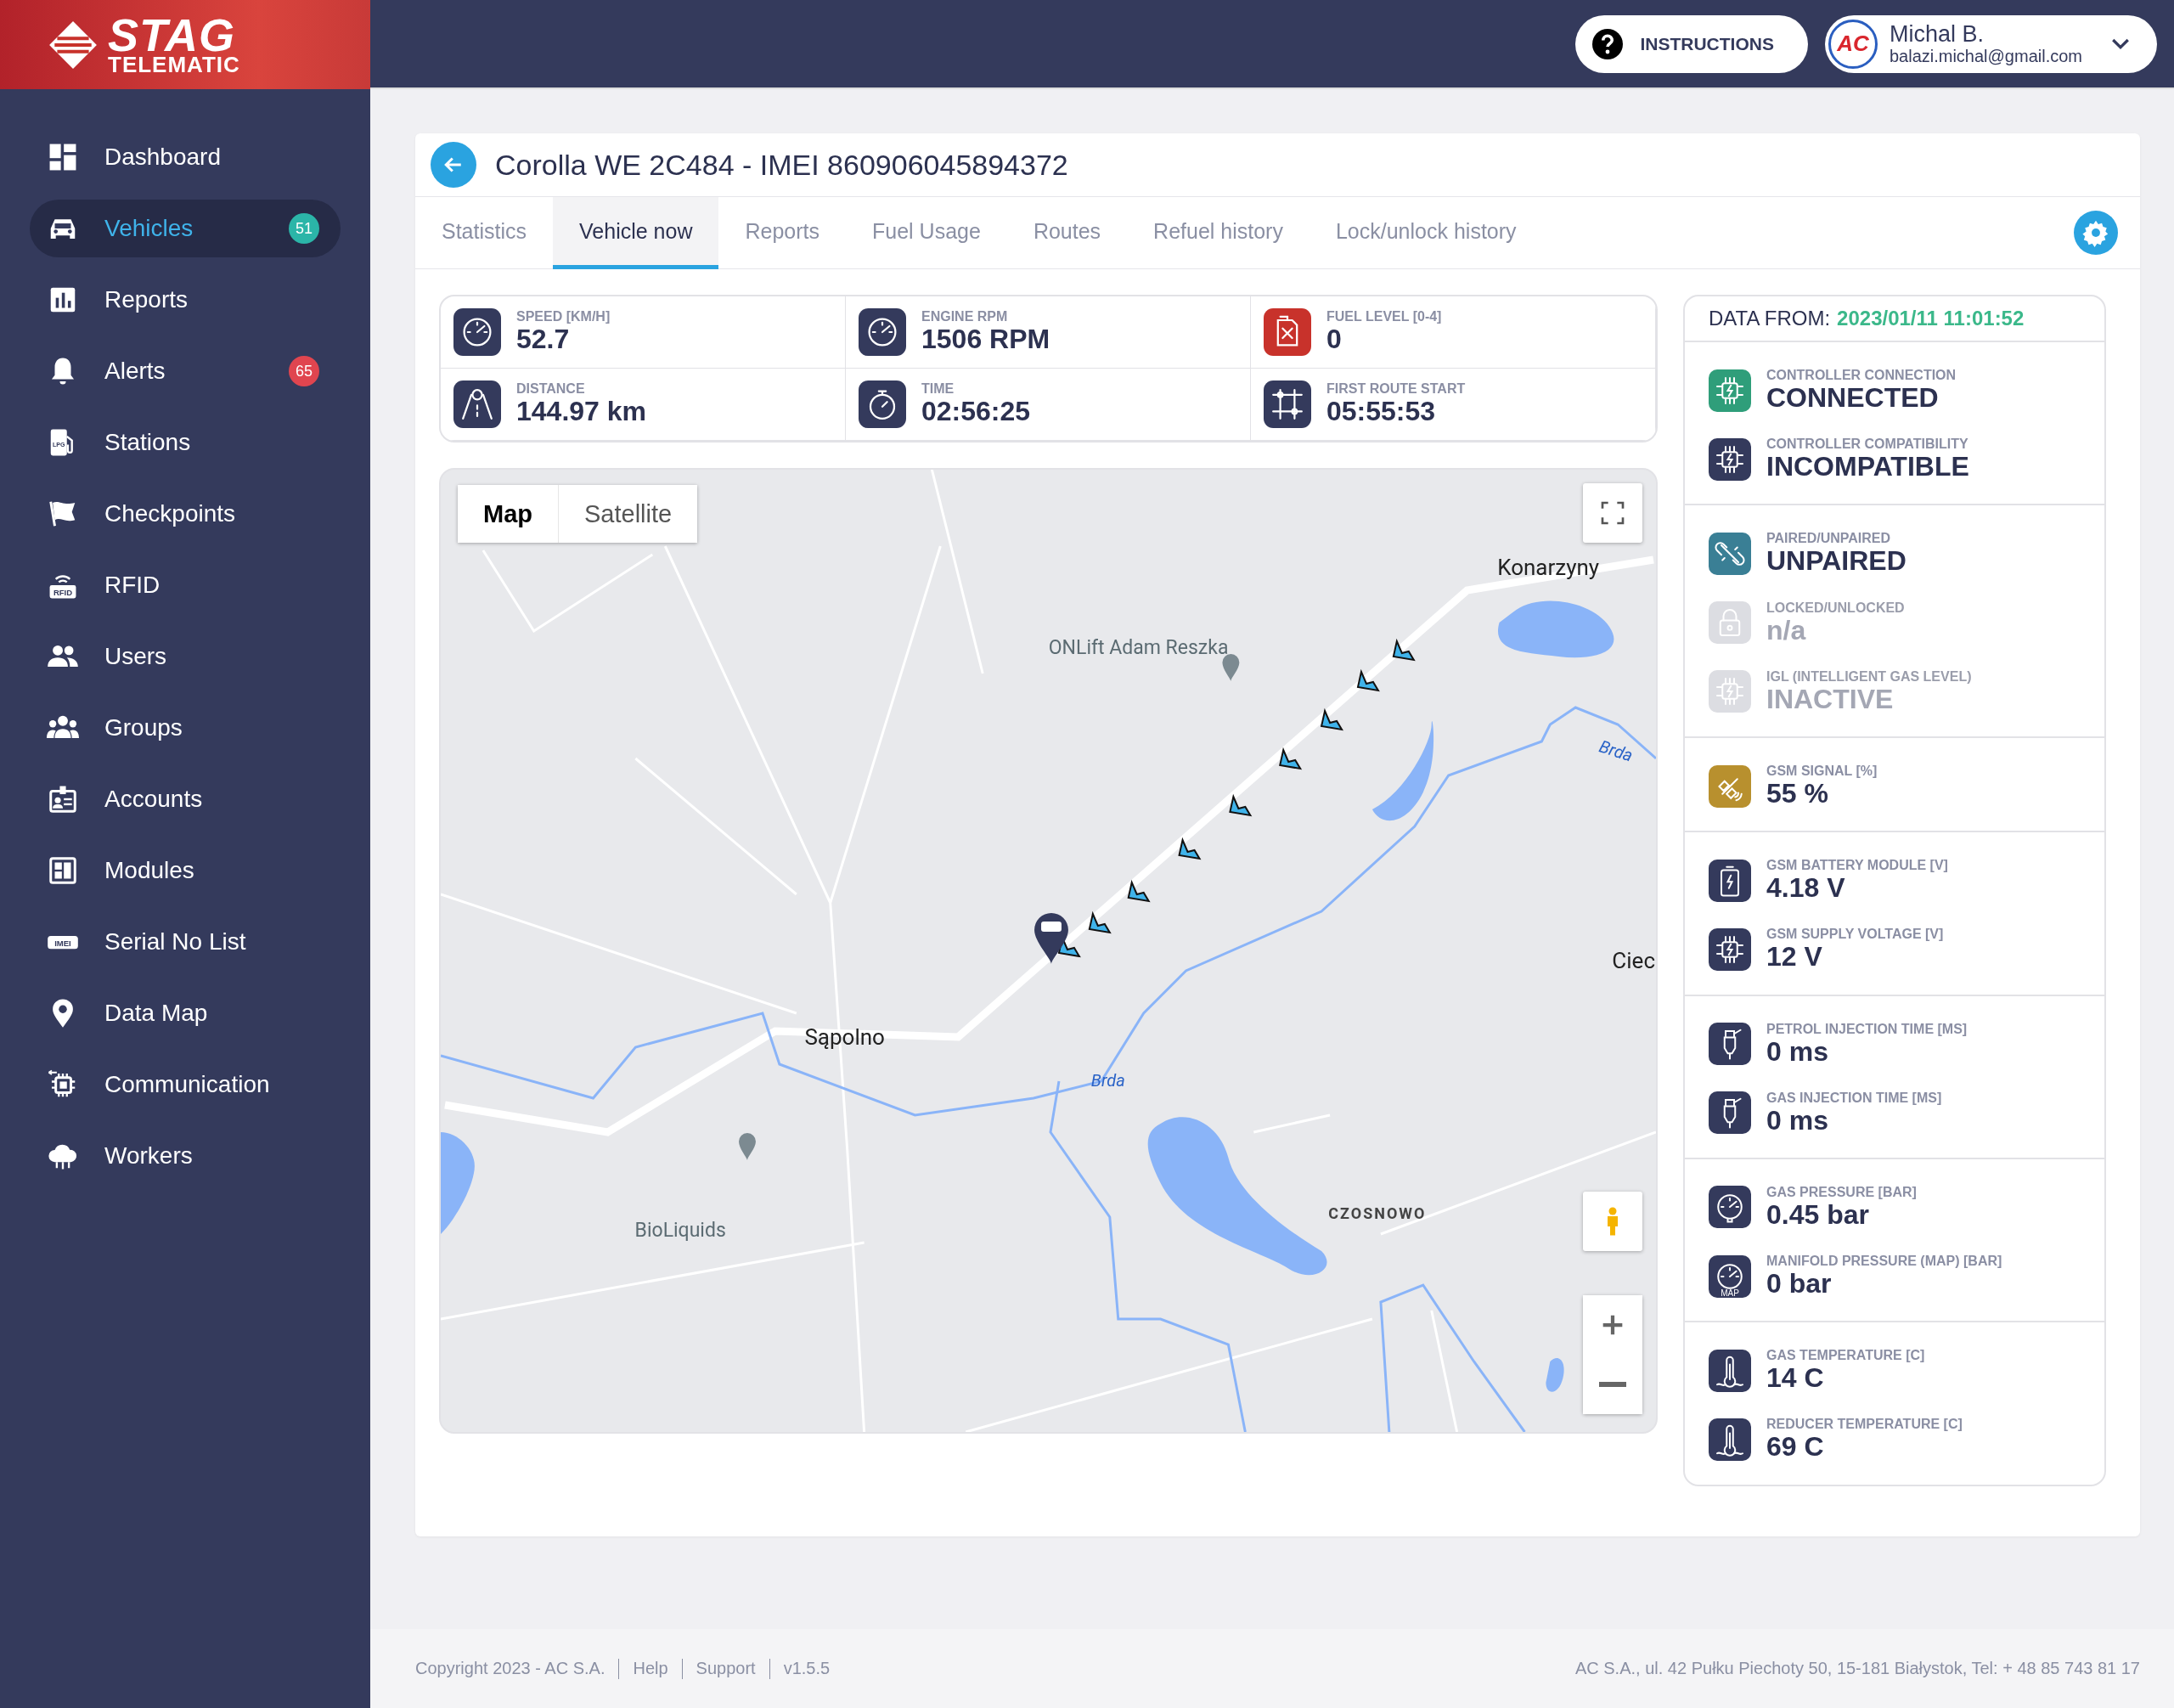 The width and height of the screenshot is (2174, 1708). I want to click on count-badge: 65, so click(304, 371).